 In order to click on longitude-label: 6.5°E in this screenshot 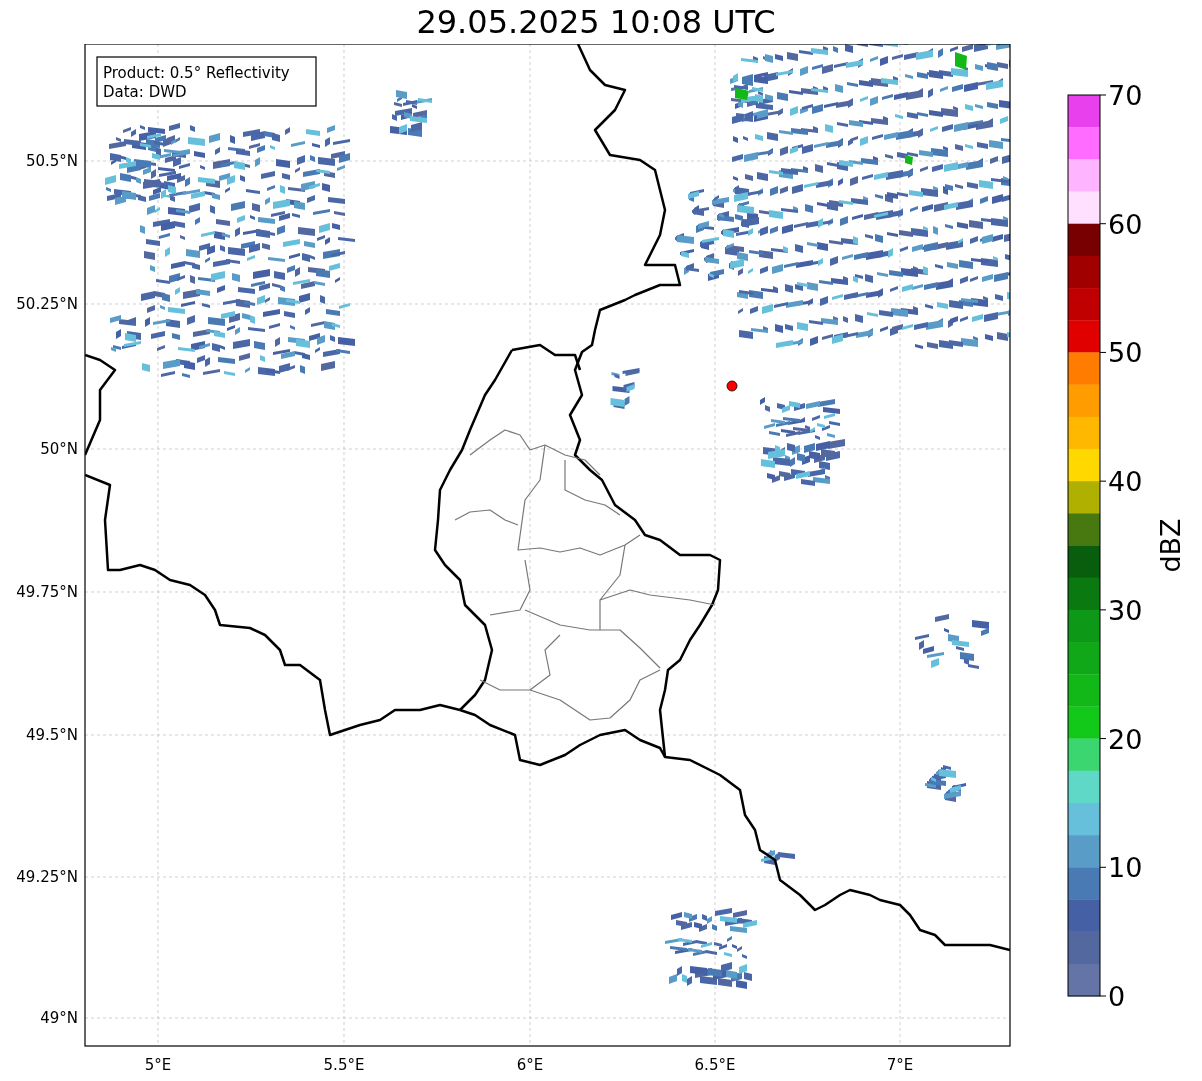, I will do `click(715, 1065)`.